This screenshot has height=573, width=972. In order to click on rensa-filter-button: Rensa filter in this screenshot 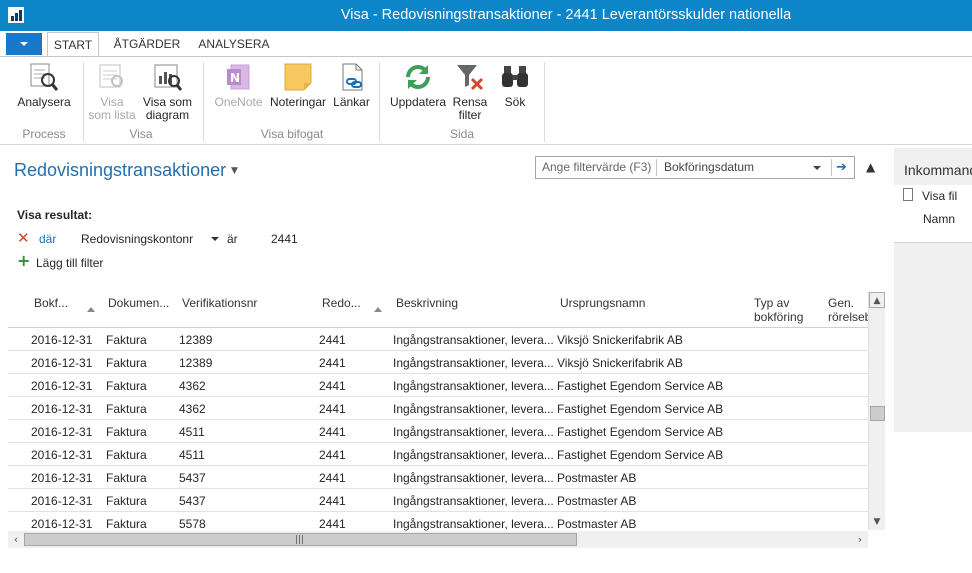, I will do `click(470, 91)`.